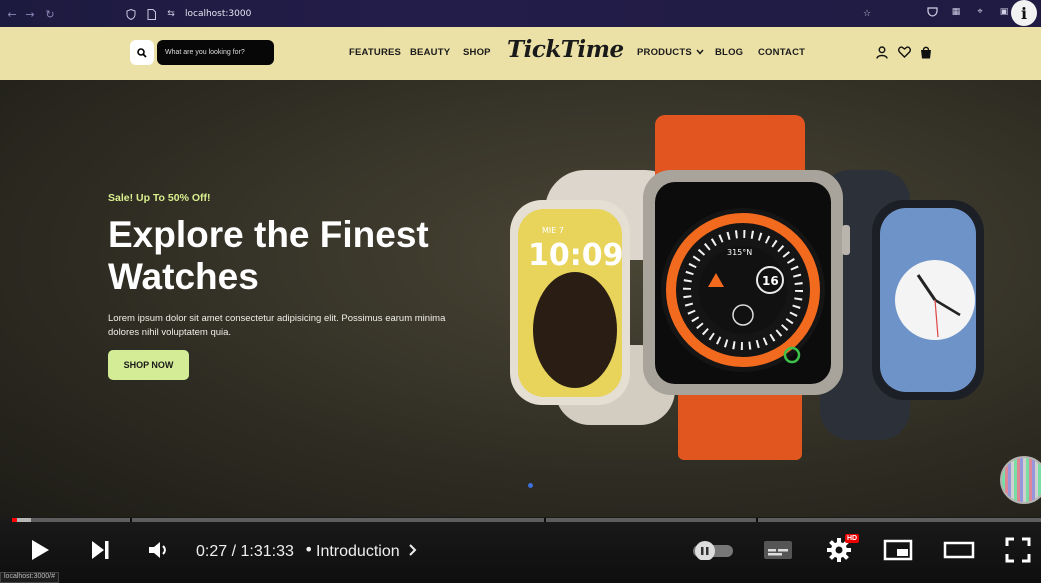 The image size is (1041, 583). Describe the element at coordinates (526, 520) in the screenshot. I see `progress-bar` at that location.